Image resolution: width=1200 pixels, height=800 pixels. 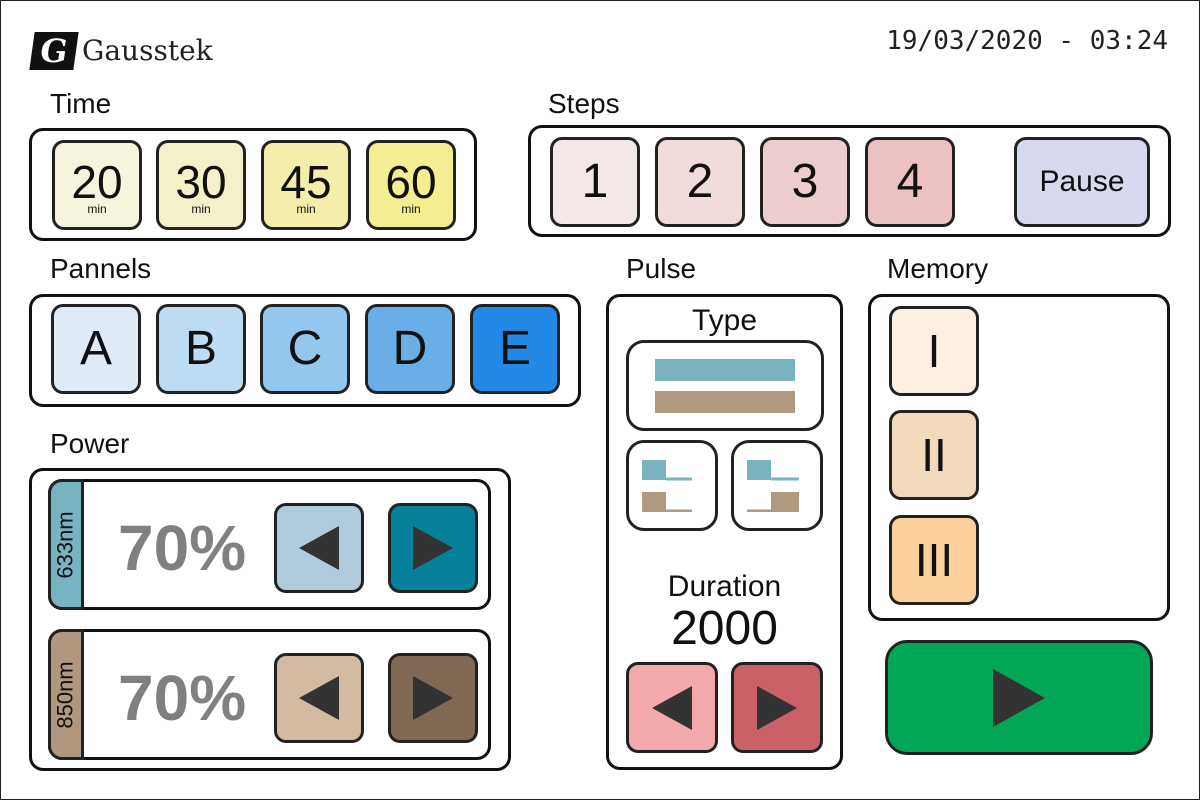 I want to click on step-label: 3, so click(x=805, y=181).